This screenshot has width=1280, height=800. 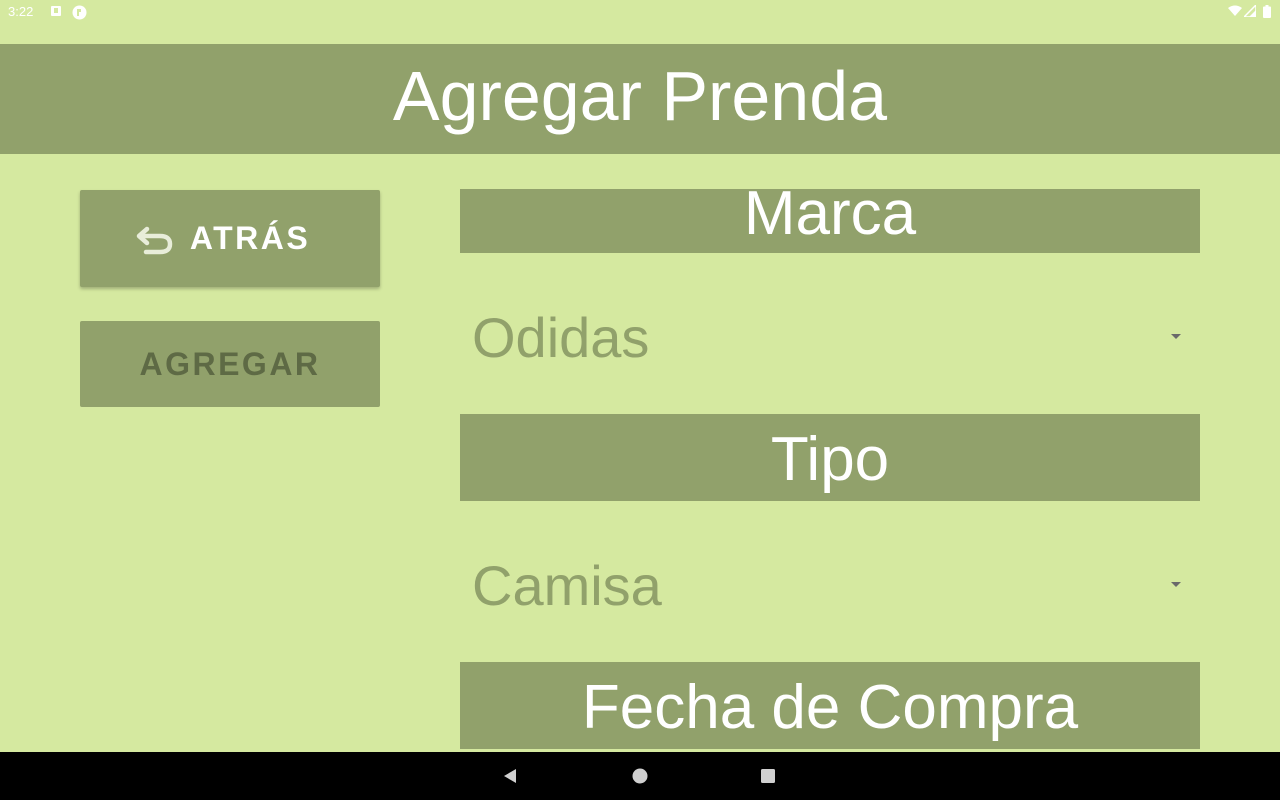 What do you see at coordinates (567, 585) in the screenshot?
I see `type-spinner-value: Camisa` at bounding box center [567, 585].